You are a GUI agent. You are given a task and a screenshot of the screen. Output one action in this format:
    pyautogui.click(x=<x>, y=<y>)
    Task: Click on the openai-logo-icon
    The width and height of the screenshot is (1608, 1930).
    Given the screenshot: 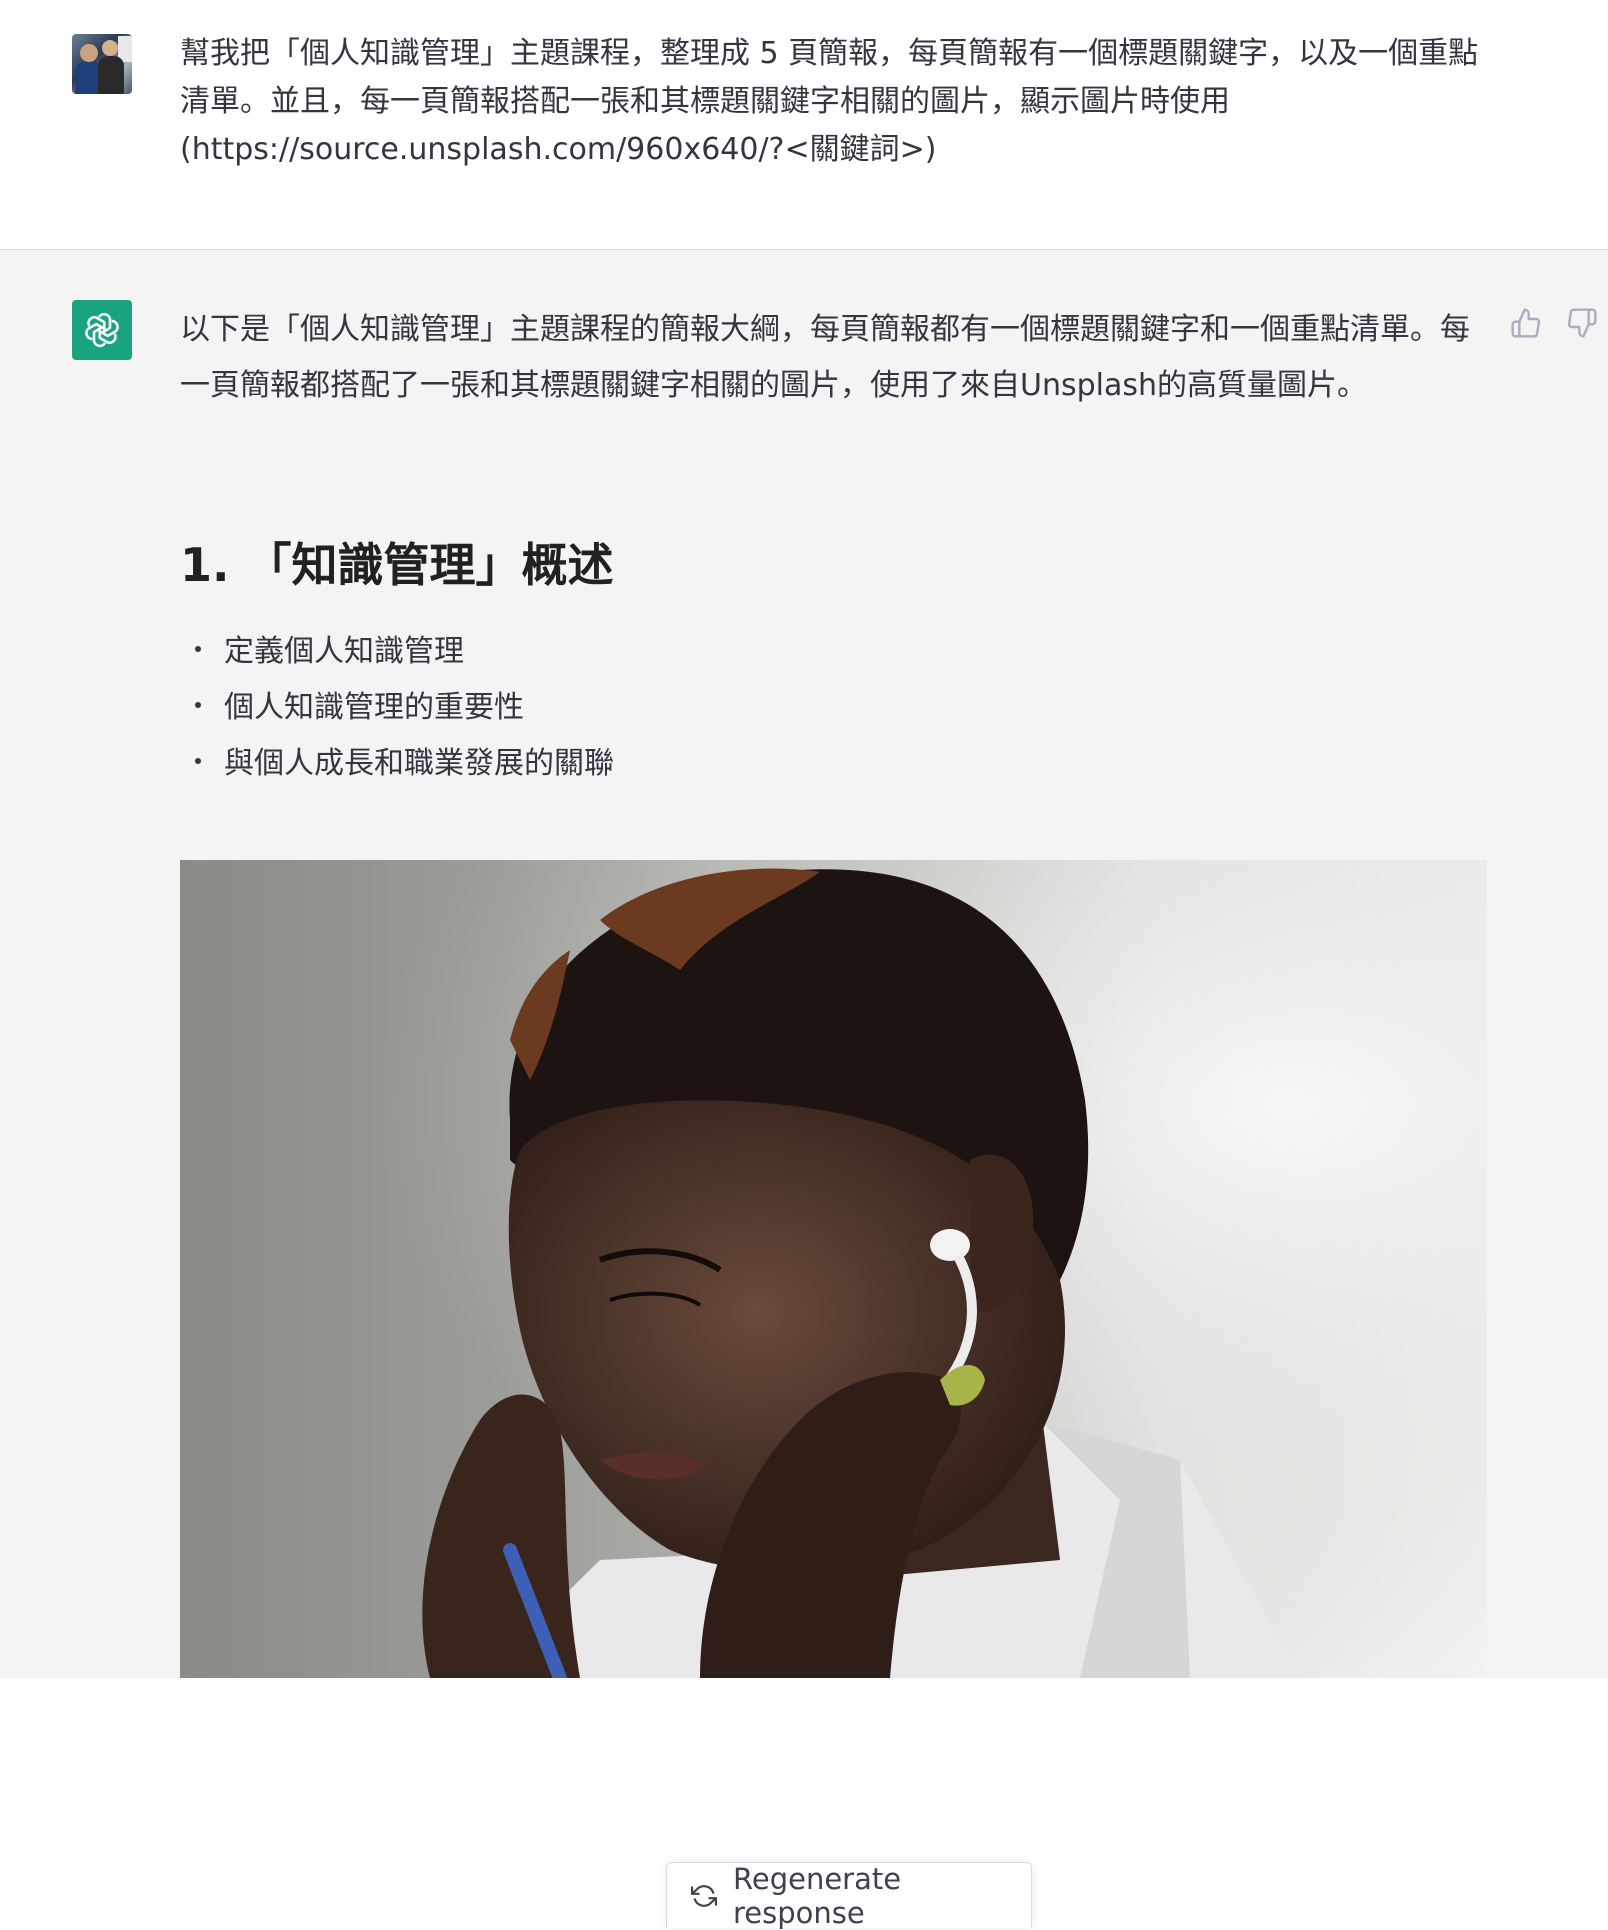 What is the action you would take?
    pyautogui.click(x=102, y=330)
    